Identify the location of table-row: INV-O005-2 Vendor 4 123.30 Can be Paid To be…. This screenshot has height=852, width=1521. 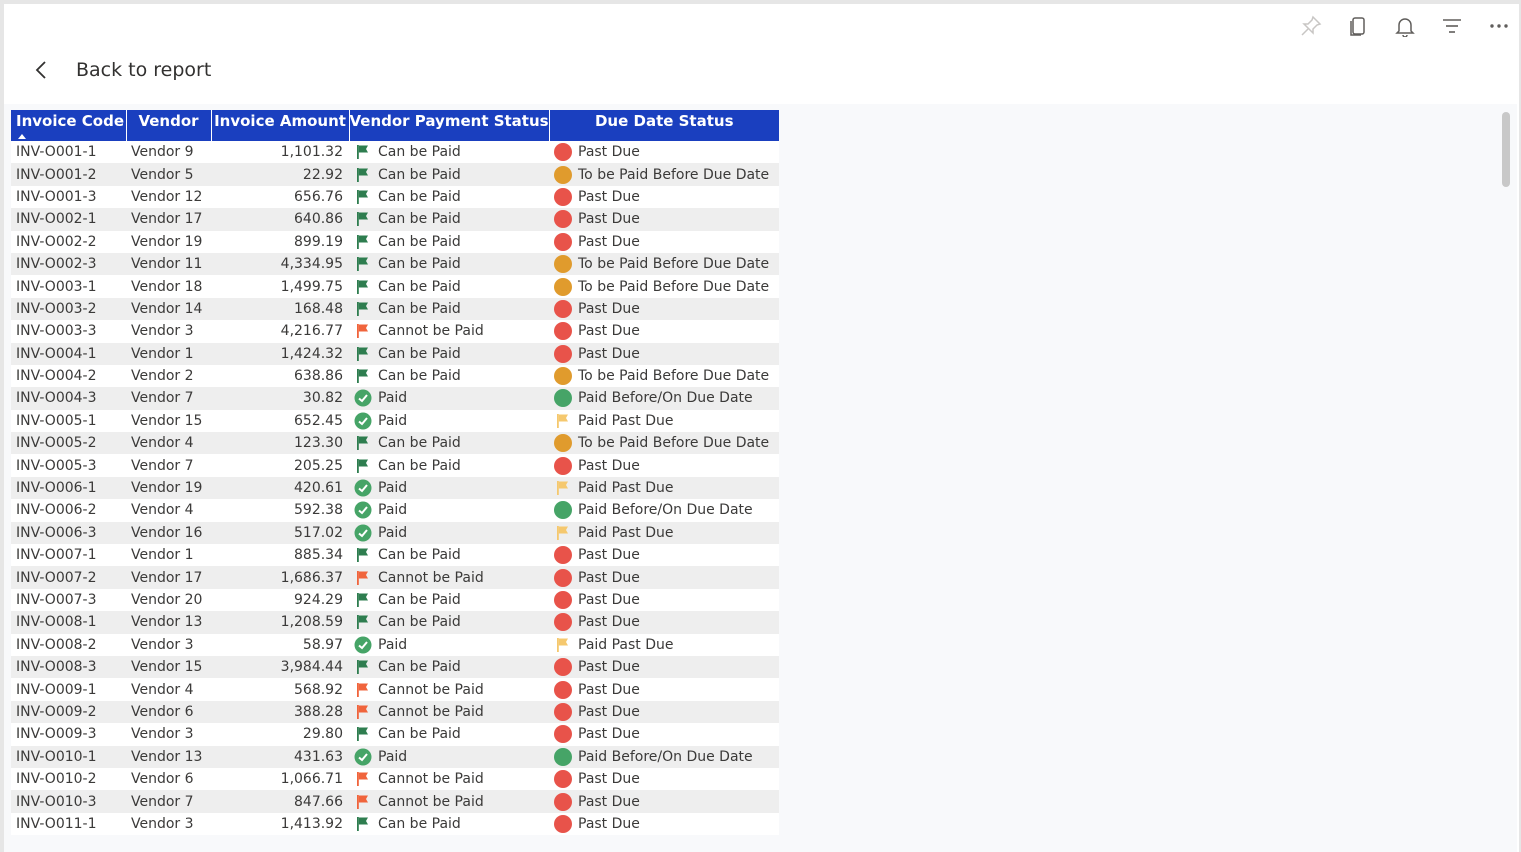
(395, 443).